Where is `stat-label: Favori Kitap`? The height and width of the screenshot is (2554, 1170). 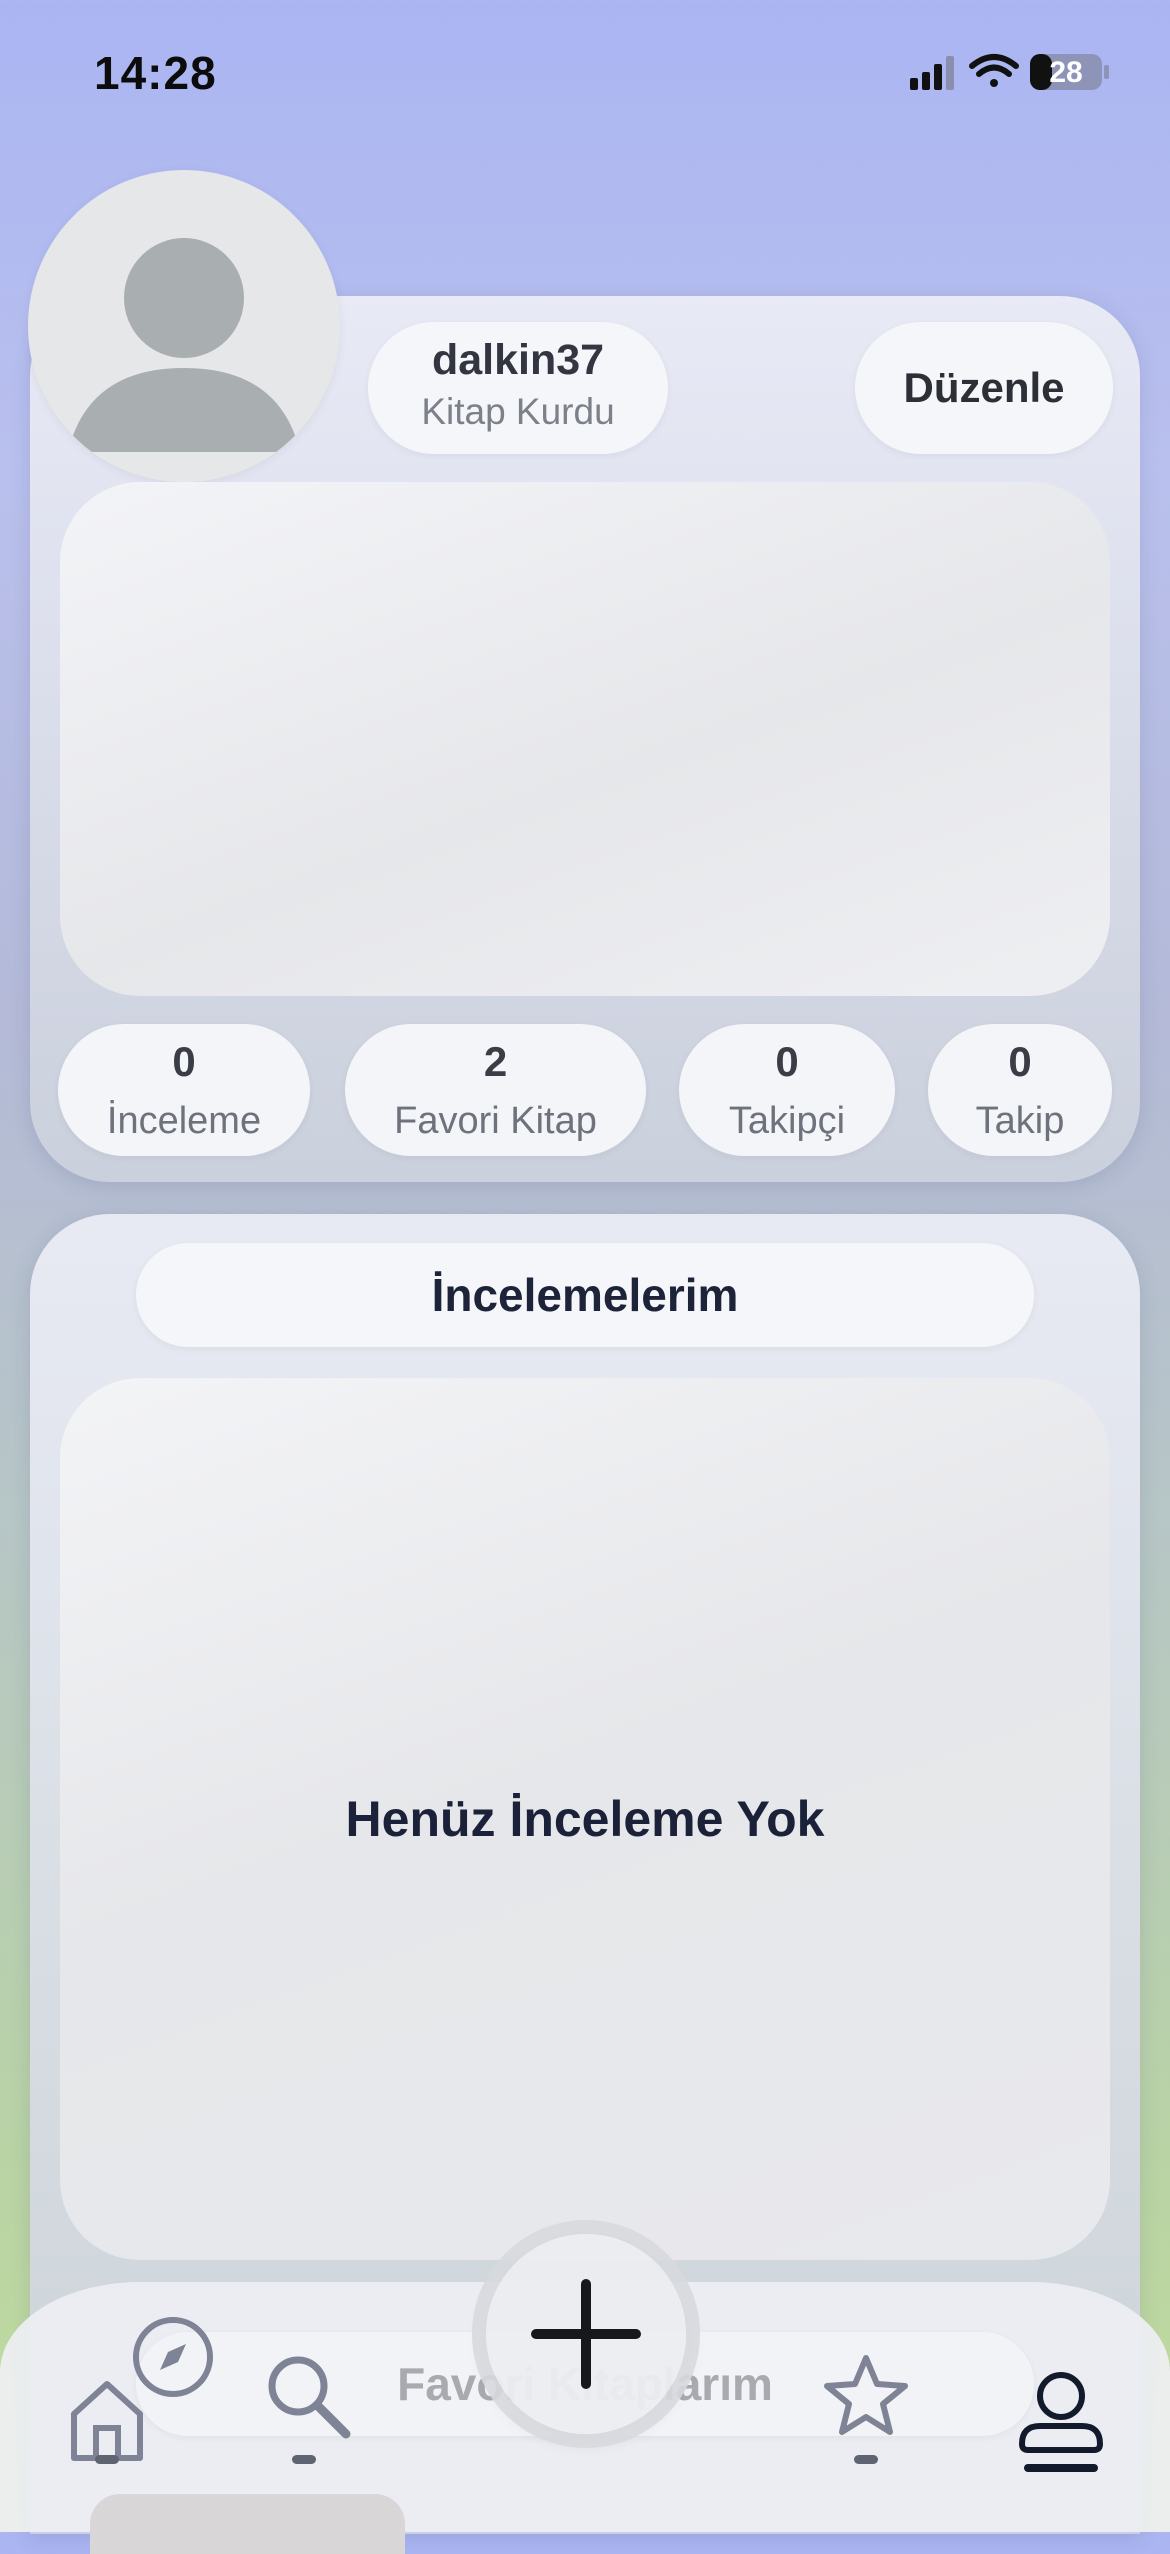 stat-label: Favori Kitap is located at coordinates (495, 1121).